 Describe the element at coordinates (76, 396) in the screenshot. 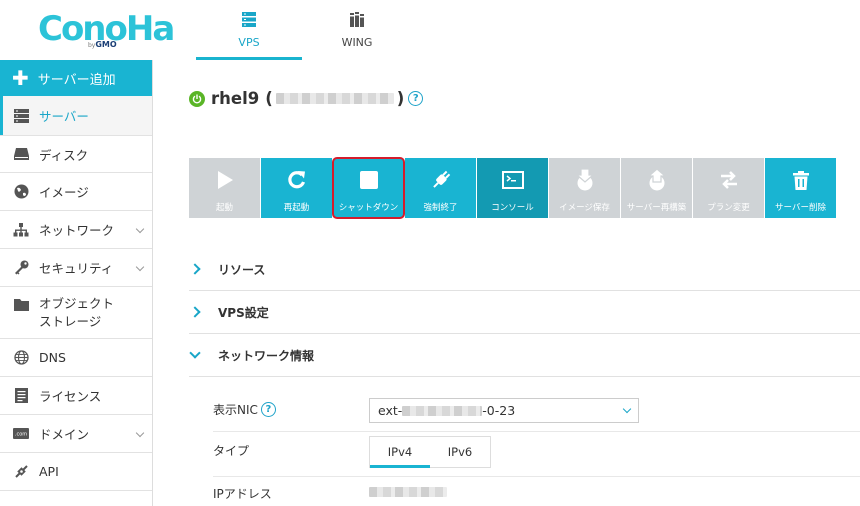

I see `sidebar-item-license: ライセンス` at that location.